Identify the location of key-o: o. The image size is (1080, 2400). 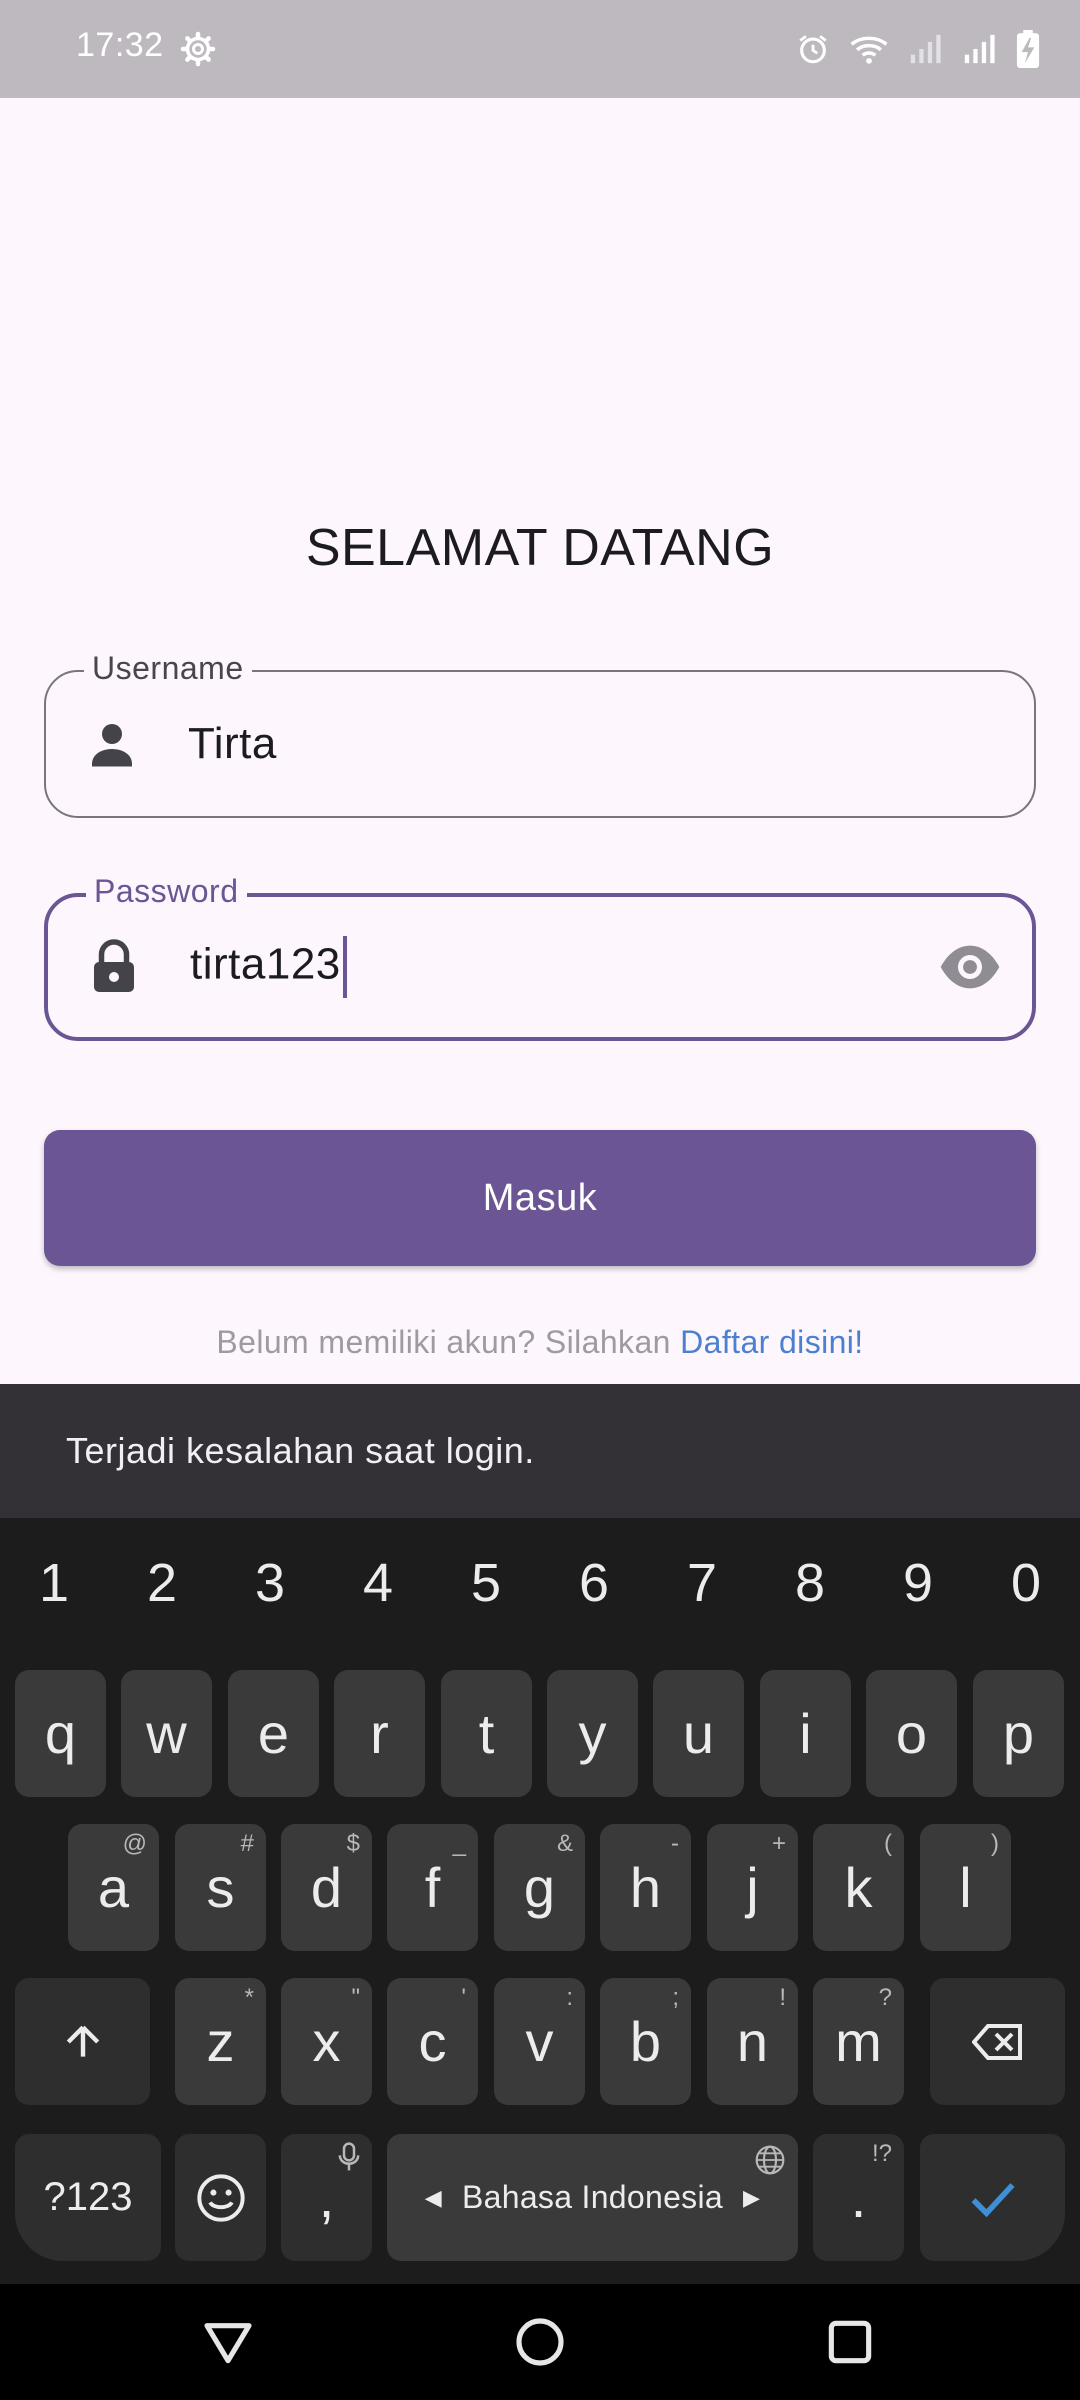
(911, 1733).